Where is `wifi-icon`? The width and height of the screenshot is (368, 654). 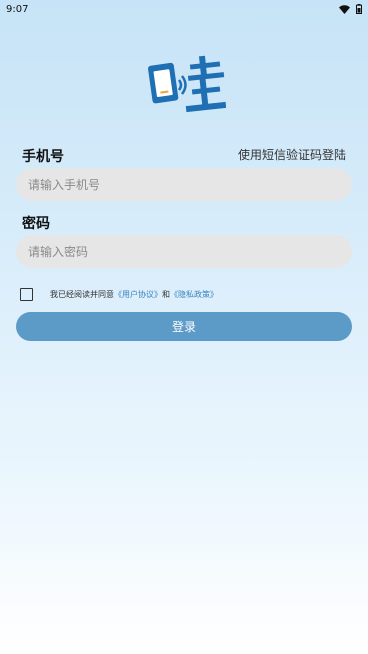
wifi-icon is located at coordinates (344, 9).